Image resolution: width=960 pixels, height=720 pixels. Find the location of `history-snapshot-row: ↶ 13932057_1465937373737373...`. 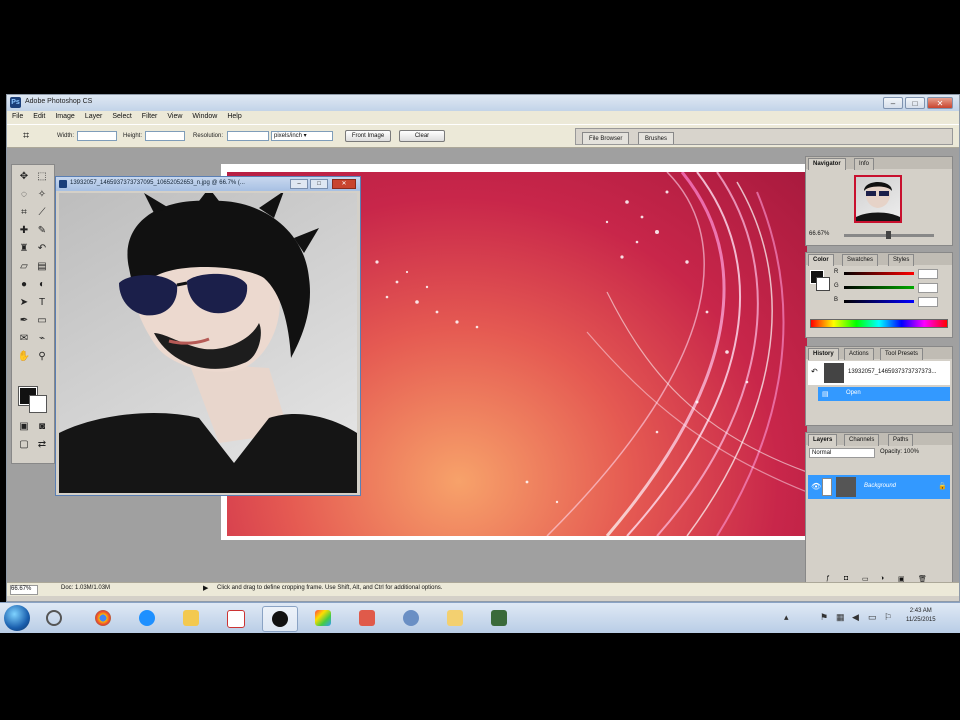

history-snapshot-row: ↶ 13932057_1465937373737373... is located at coordinates (879, 373).